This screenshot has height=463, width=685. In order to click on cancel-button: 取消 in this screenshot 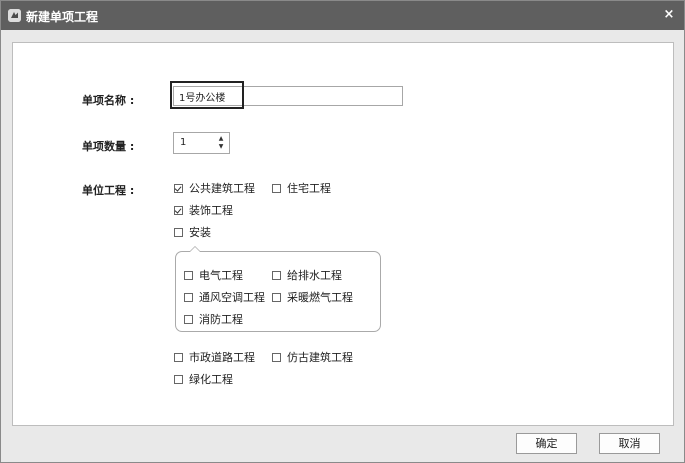, I will do `click(629, 443)`.